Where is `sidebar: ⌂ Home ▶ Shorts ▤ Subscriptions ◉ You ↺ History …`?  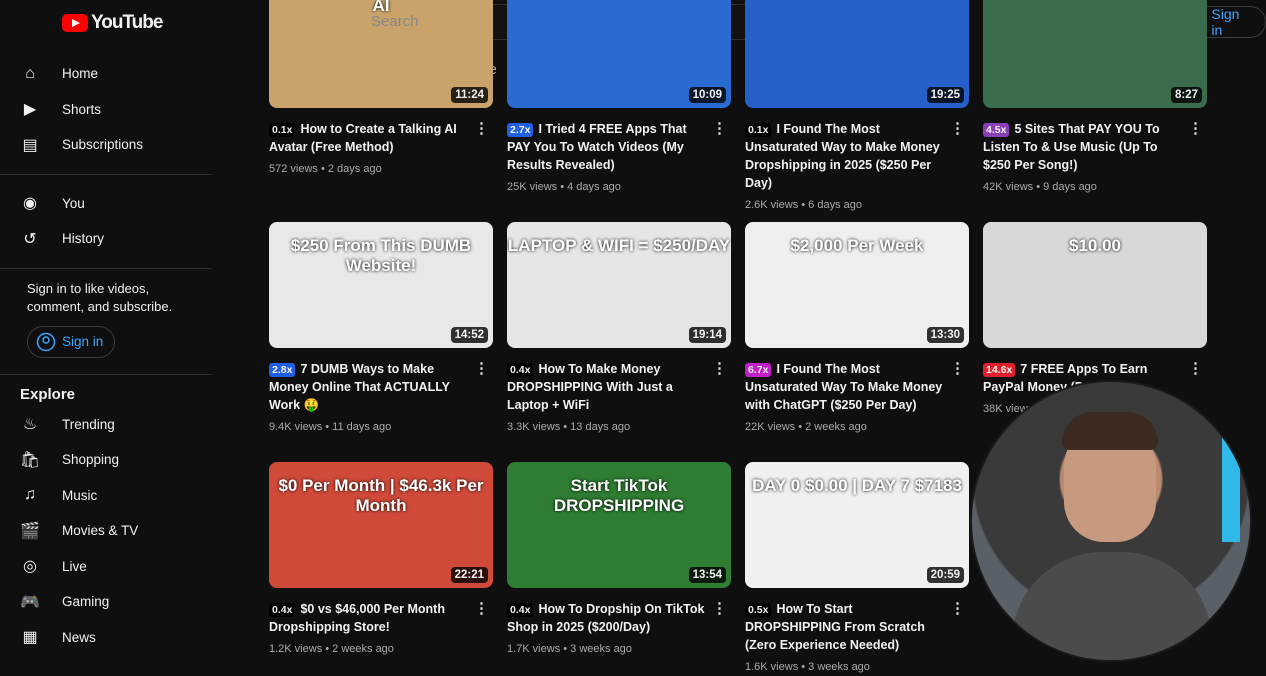 sidebar: ⌂ Home ▶ Shorts ▤ Subscriptions ◉ You ↺ History … is located at coordinates (106, 355).